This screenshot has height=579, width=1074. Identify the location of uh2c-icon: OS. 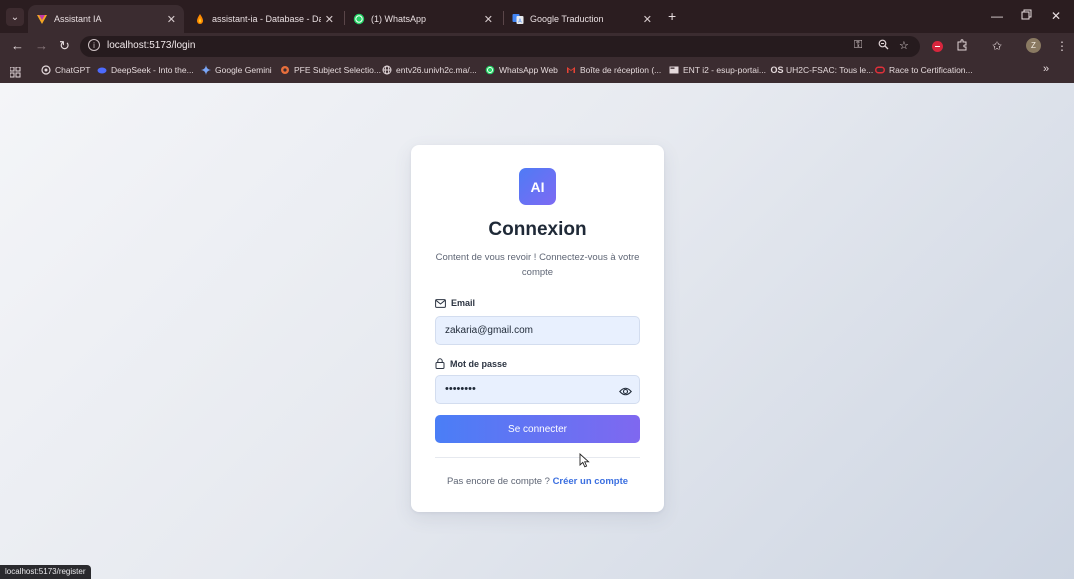
(777, 70).